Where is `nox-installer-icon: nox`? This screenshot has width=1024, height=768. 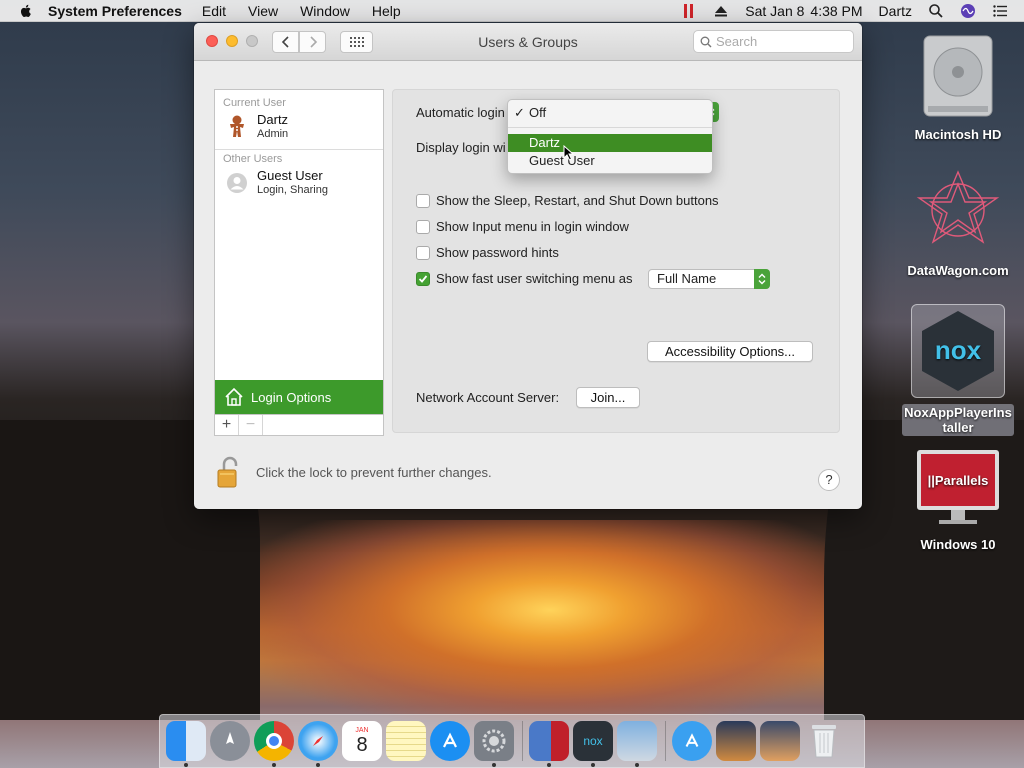
nox-installer-icon: nox is located at coordinates (958, 351).